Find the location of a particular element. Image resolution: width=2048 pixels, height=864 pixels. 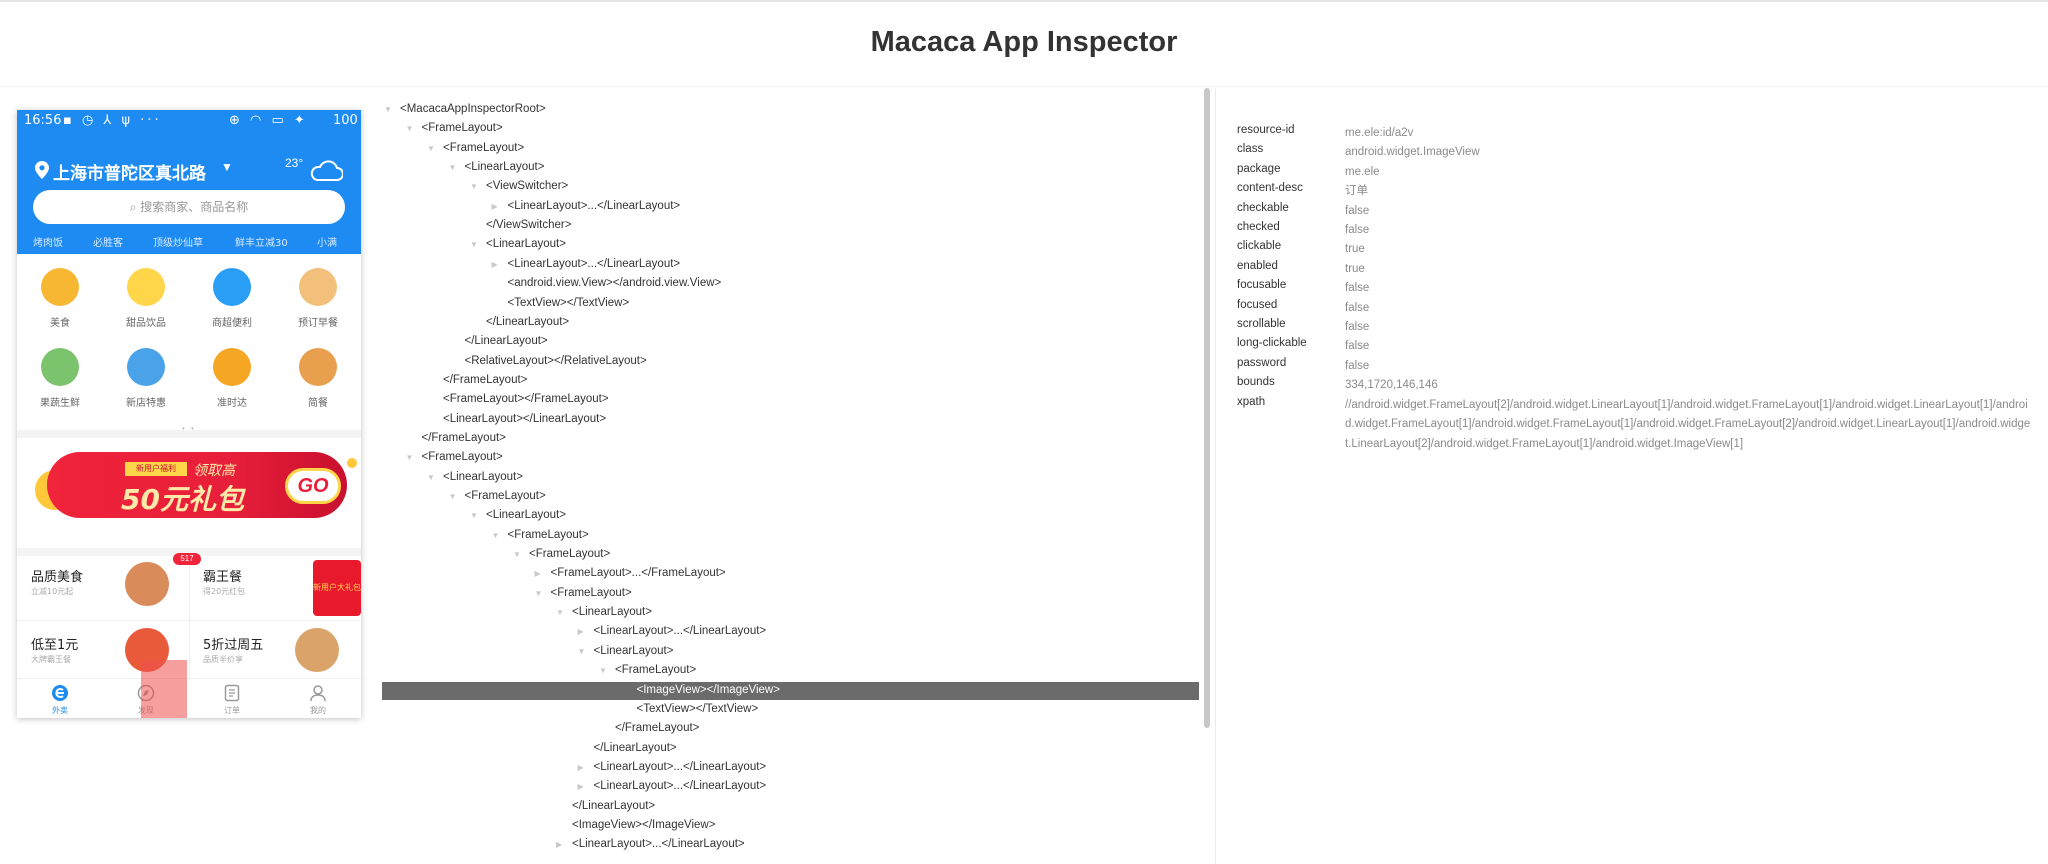

property-value: 334,1720,146,146 is located at coordinates (1690, 386).